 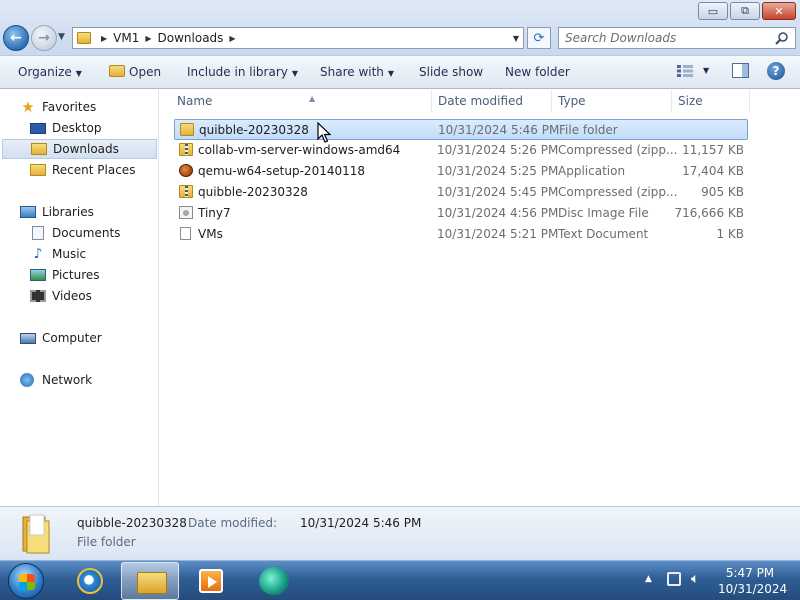 What do you see at coordinates (611, 101) in the screenshot?
I see `column-header-type: Type` at bounding box center [611, 101].